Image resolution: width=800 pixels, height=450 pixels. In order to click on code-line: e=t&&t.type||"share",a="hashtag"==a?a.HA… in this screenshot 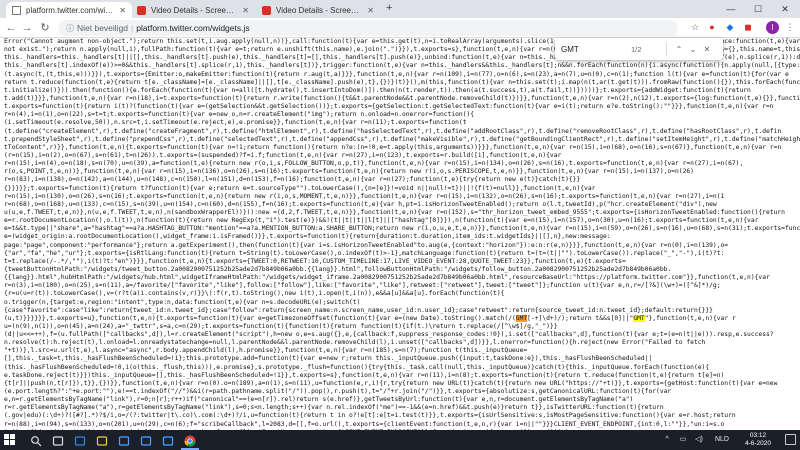, I will do `click(400, 229)`.